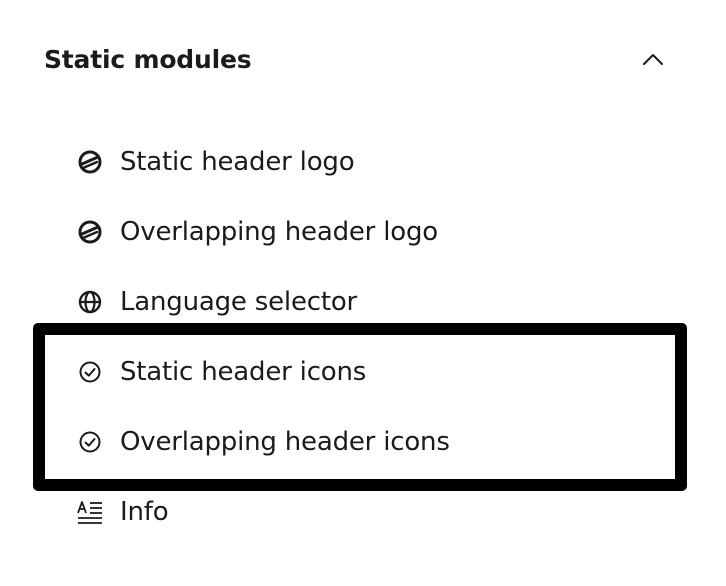 The width and height of the screenshot is (726, 586). What do you see at coordinates (263, 512) in the screenshot?
I see `module-item-info: Info` at bounding box center [263, 512].